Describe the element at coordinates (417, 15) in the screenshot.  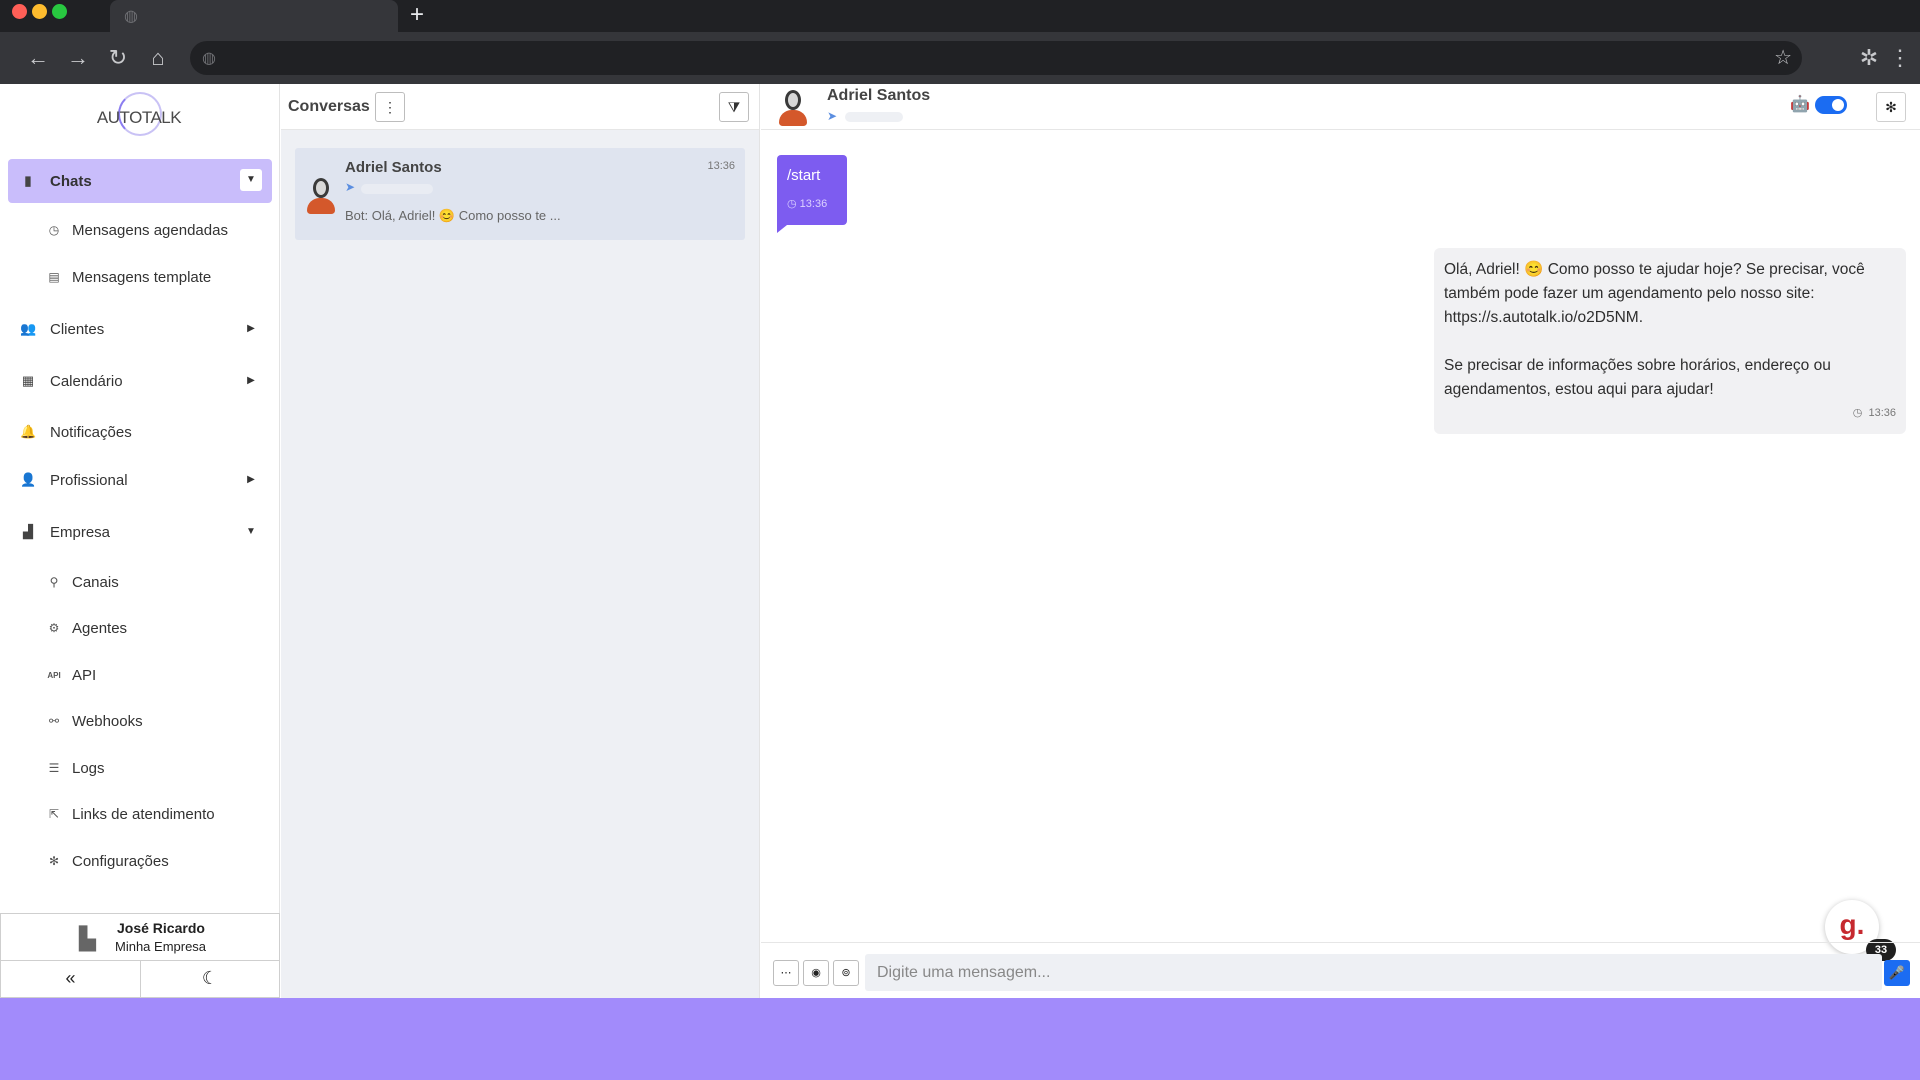
I see `new-tab-button: +` at that location.